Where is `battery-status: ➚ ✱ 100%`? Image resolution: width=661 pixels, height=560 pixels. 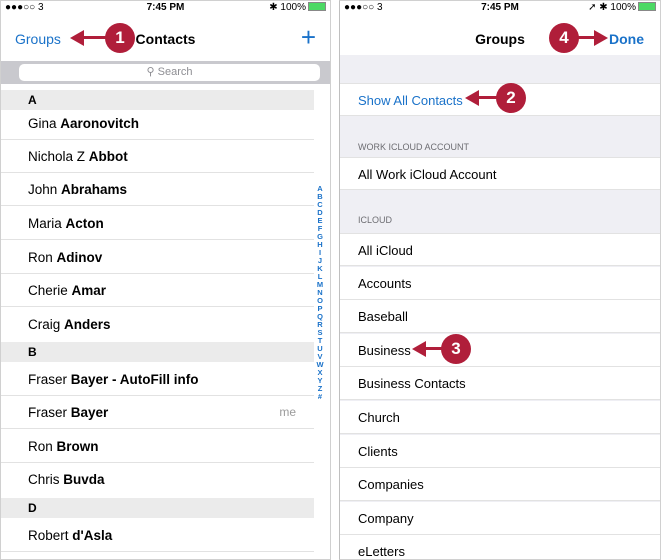 battery-status: ➚ ✱ 100% is located at coordinates (622, 7).